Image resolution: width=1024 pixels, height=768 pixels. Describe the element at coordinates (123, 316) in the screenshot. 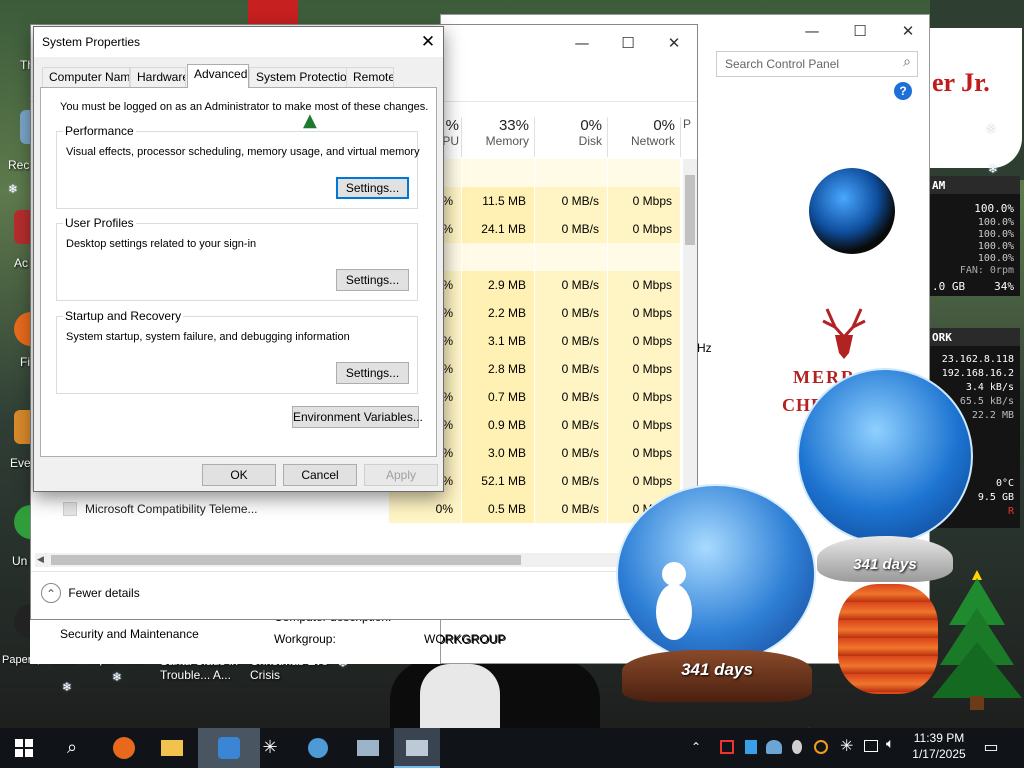

I see `startup-recovery-title: Startup and Recovery` at that location.